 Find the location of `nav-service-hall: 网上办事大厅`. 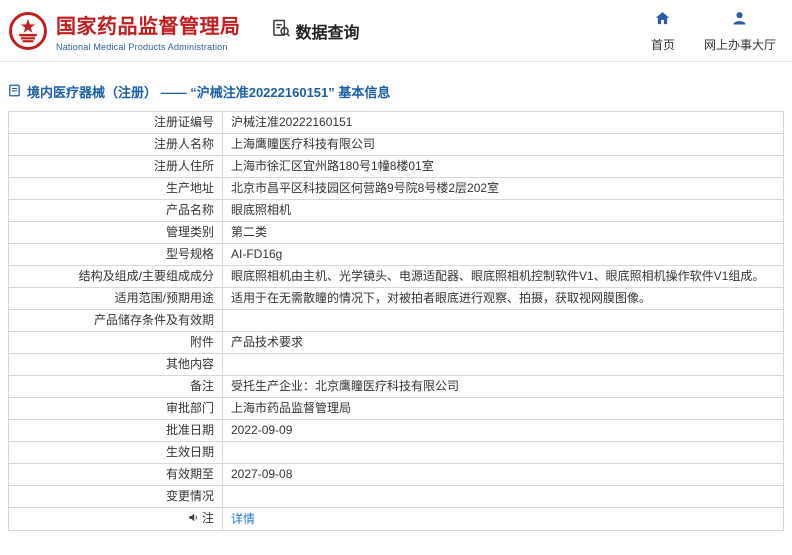

nav-service-hall: 网上办事大厅 is located at coordinates (740, 31).